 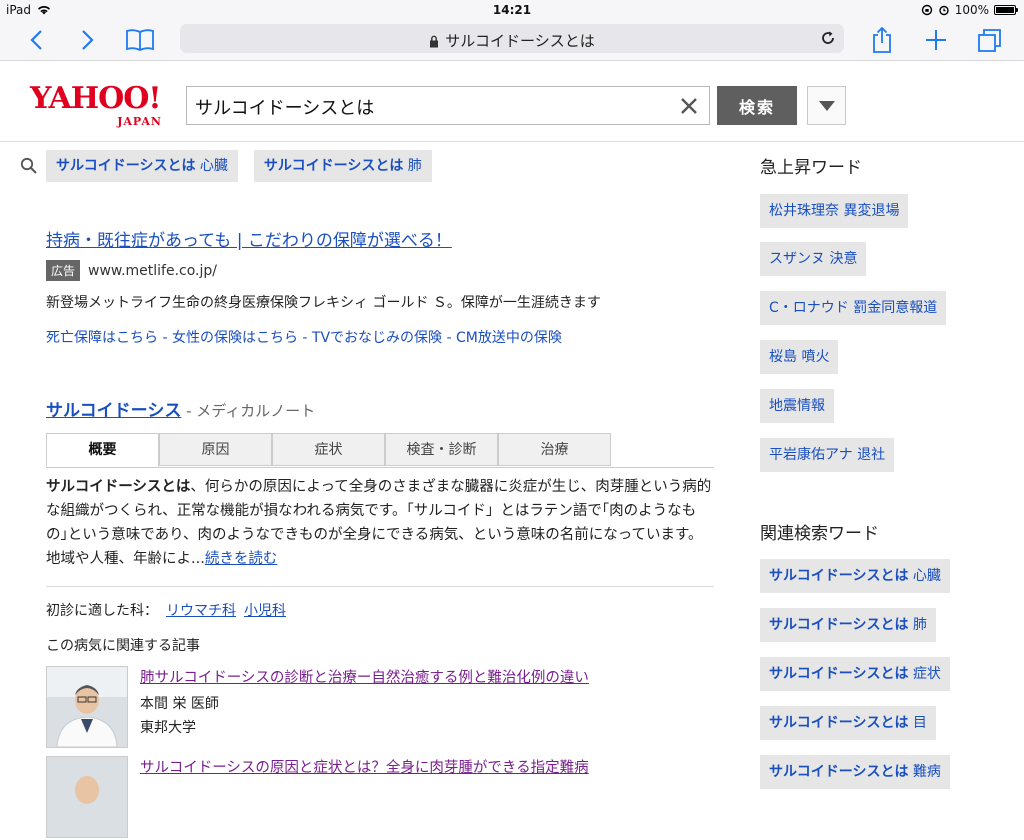 I want to click on alarm-icon, so click(x=943, y=10).